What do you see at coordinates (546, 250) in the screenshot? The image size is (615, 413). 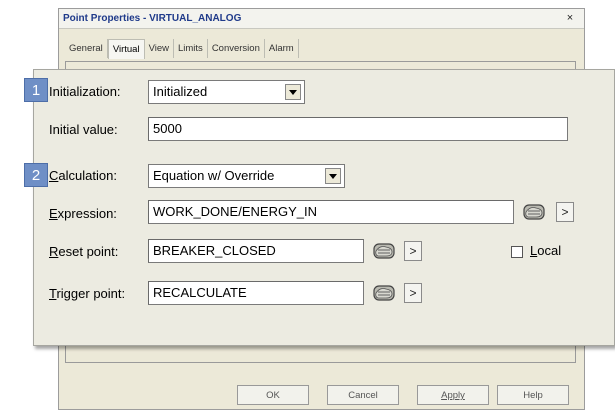 I see `local-label: Local` at bounding box center [546, 250].